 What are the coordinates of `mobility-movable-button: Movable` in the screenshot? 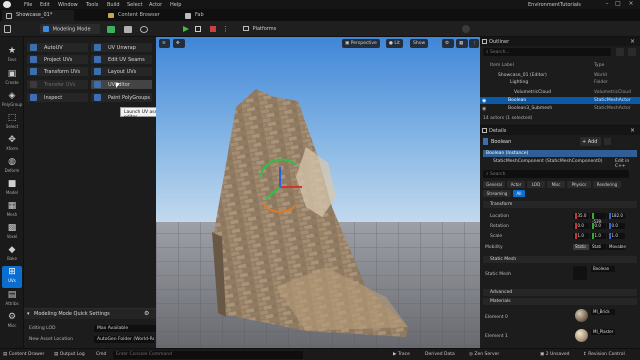 It's located at (616, 247).